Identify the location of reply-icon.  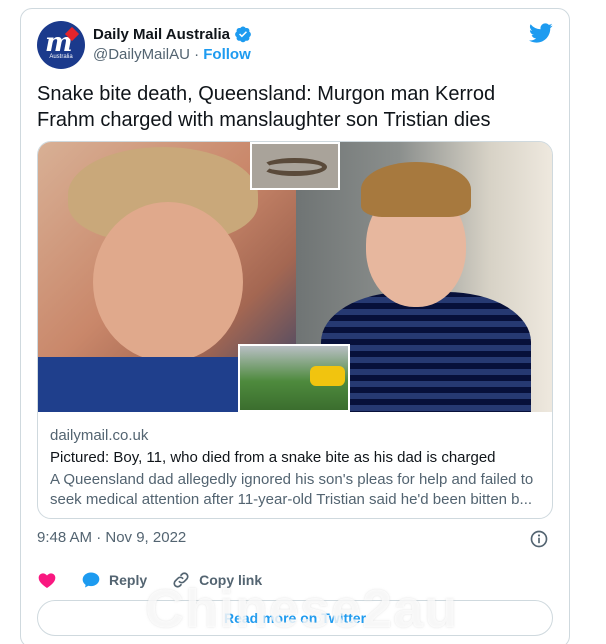
(91, 580).